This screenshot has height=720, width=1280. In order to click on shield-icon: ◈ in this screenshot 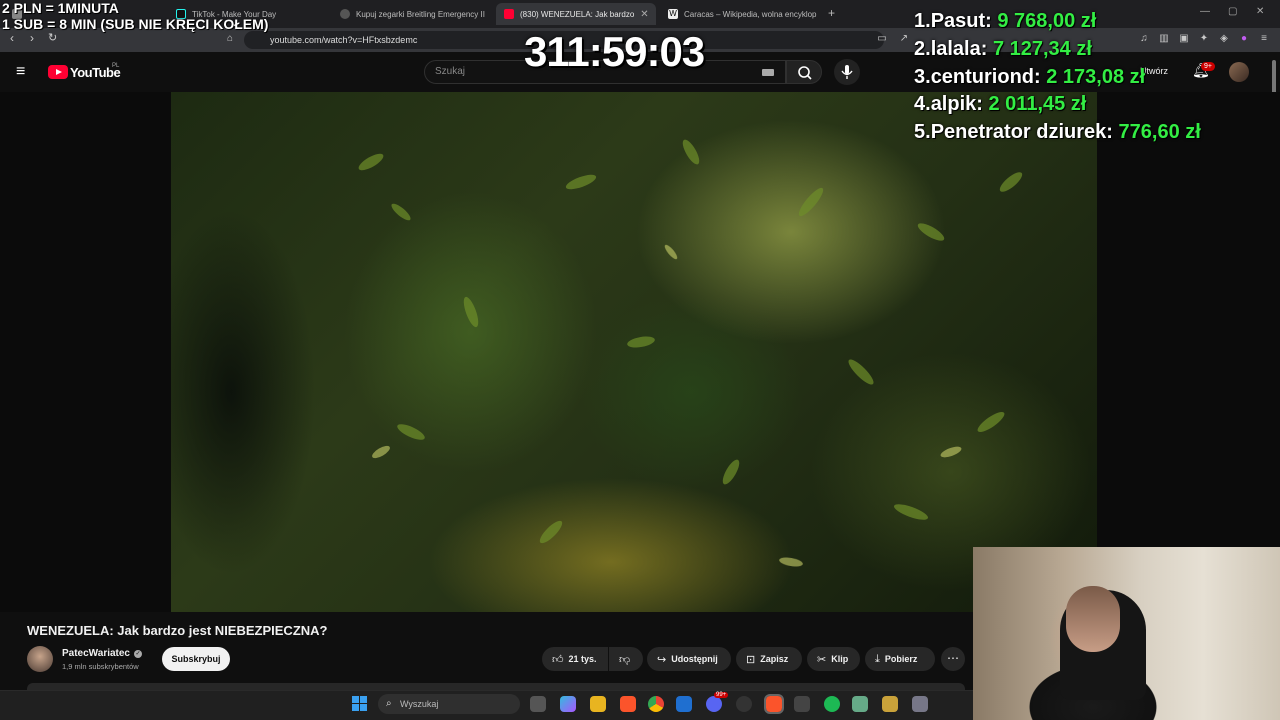, I will do `click(1224, 39)`.